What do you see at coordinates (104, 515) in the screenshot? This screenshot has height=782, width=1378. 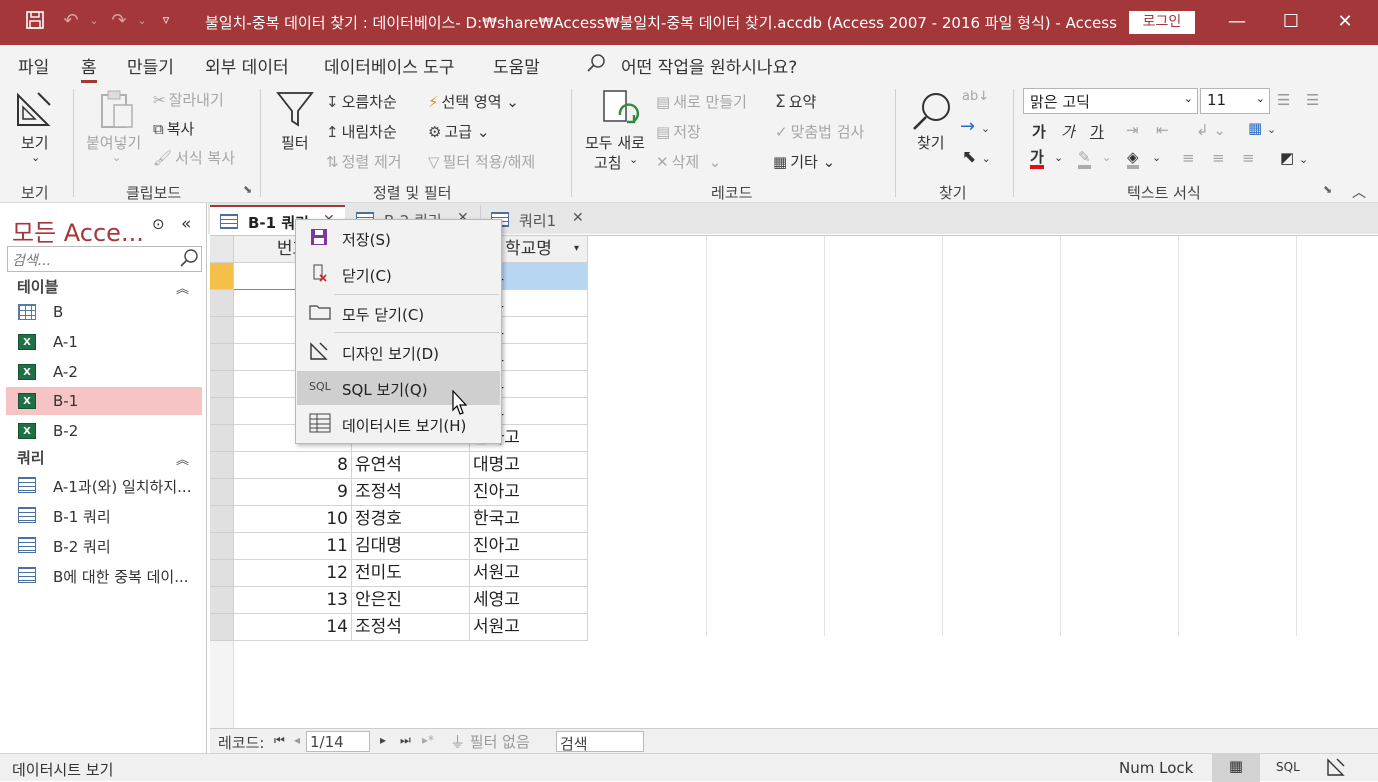 I see `nav-item-query-b1: B-1 쿼리` at bounding box center [104, 515].